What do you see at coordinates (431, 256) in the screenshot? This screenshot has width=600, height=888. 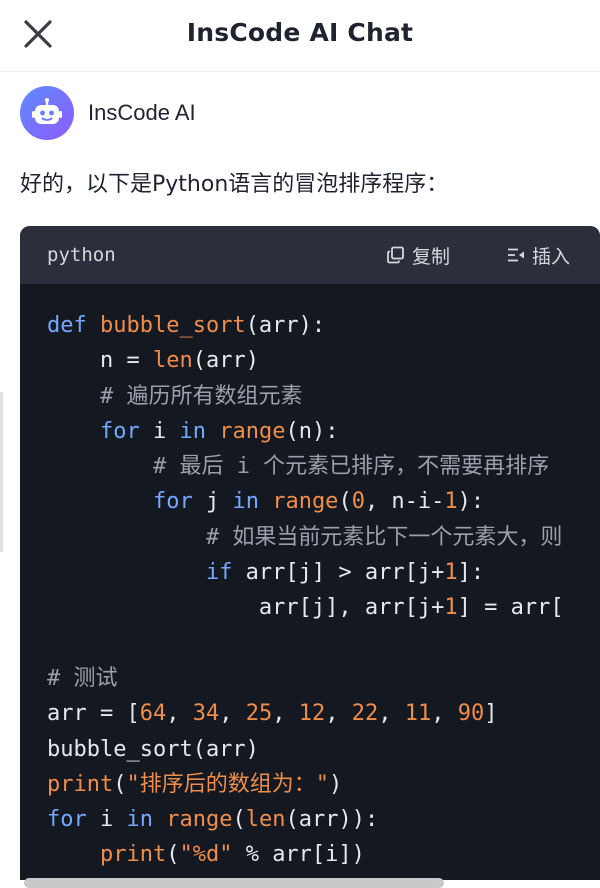 I see `copy-button-label: 复制` at bounding box center [431, 256].